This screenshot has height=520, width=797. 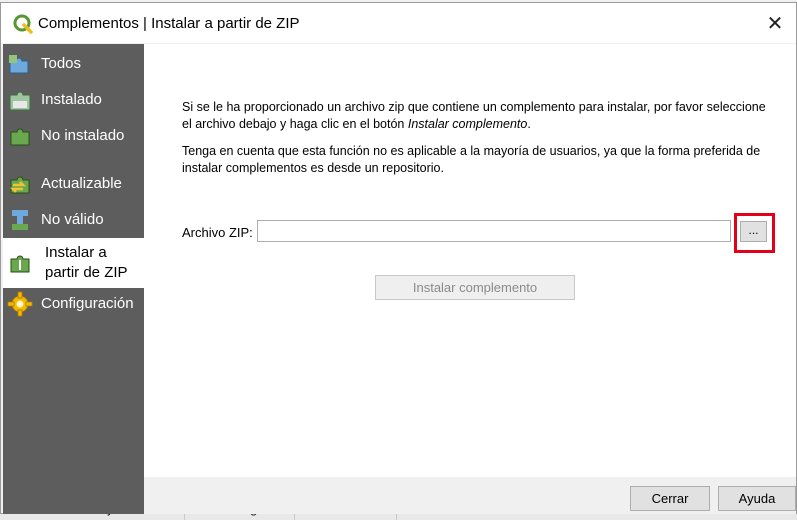 What do you see at coordinates (20, 101) in the screenshot?
I see `puzzle-installed-icon` at bounding box center [20, 101].